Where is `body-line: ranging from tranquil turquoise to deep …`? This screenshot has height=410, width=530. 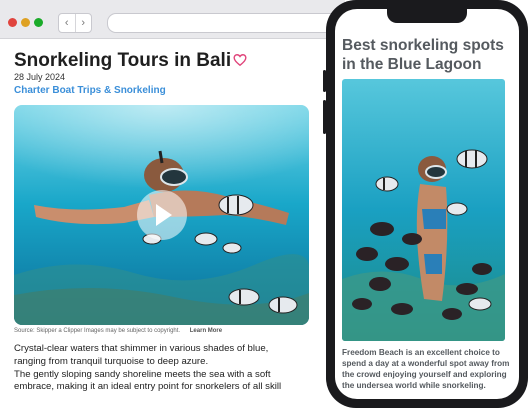 body-line: ranging from tranquil turquoise to deep … is located at coordinates (111, 361).